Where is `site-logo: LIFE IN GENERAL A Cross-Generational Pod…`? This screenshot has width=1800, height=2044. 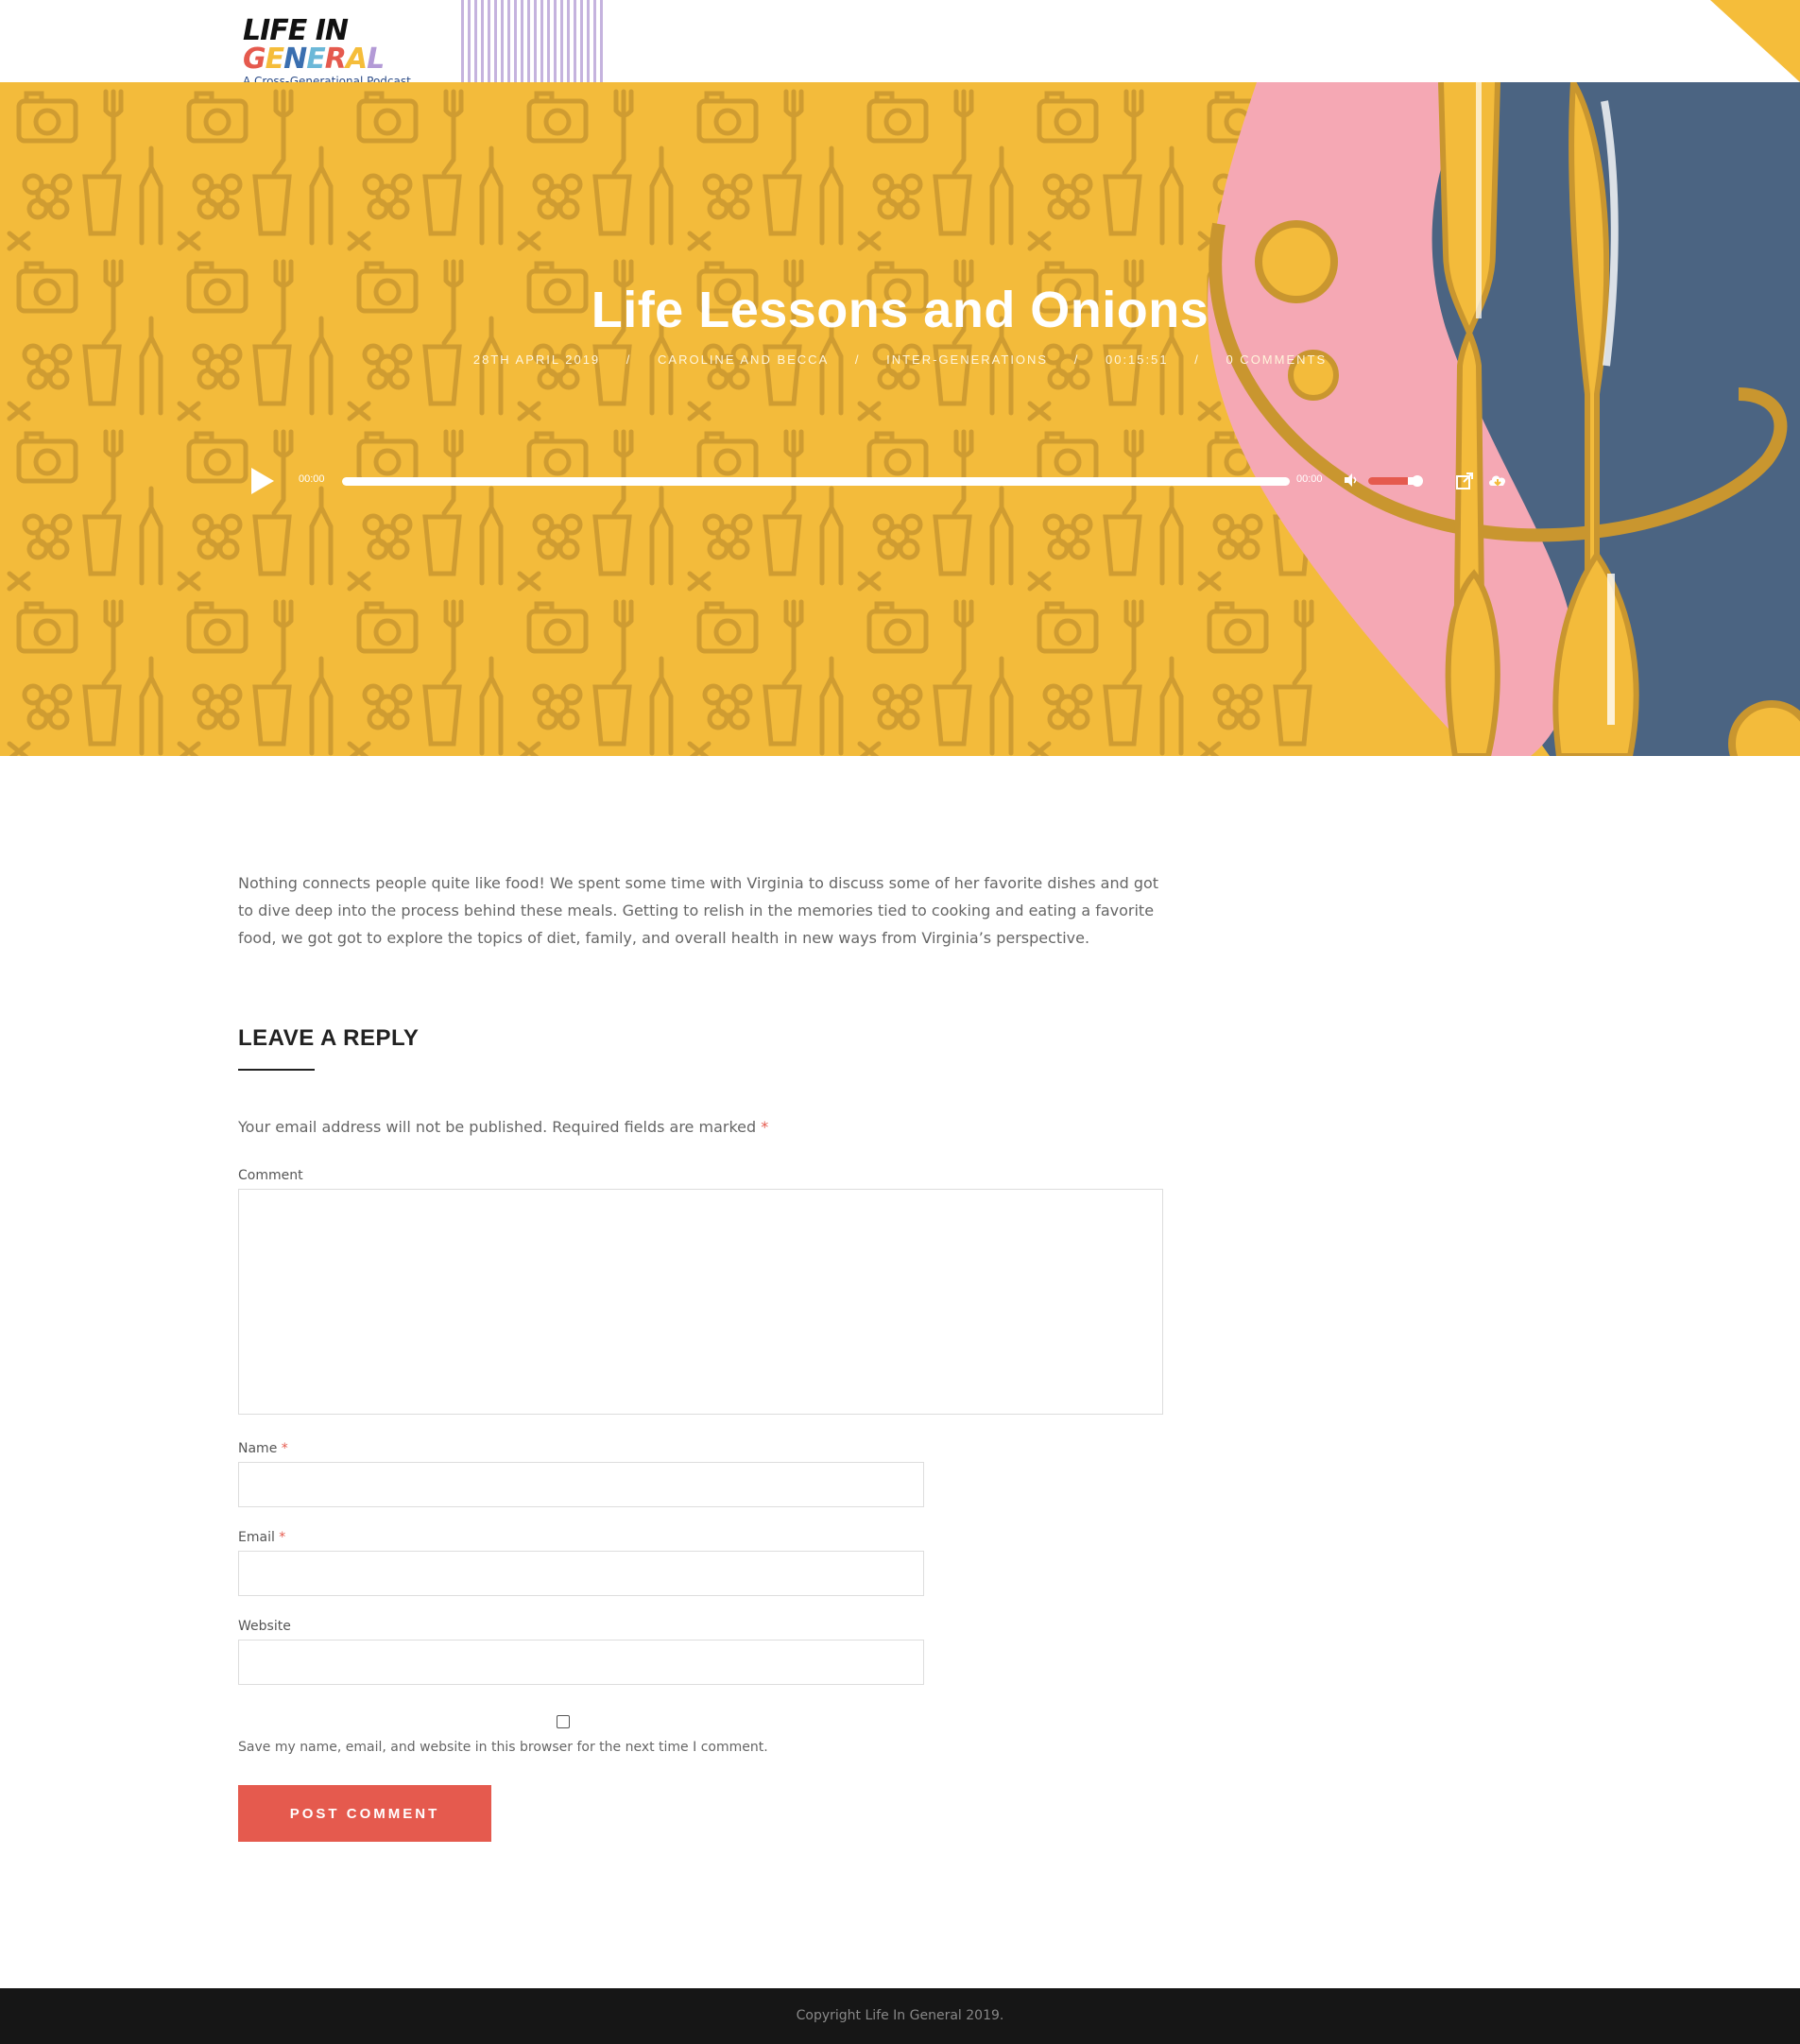
site-logo: LIFE IN GENERAL A Cross-Generational Pod… is located at coordinates (337, 53).